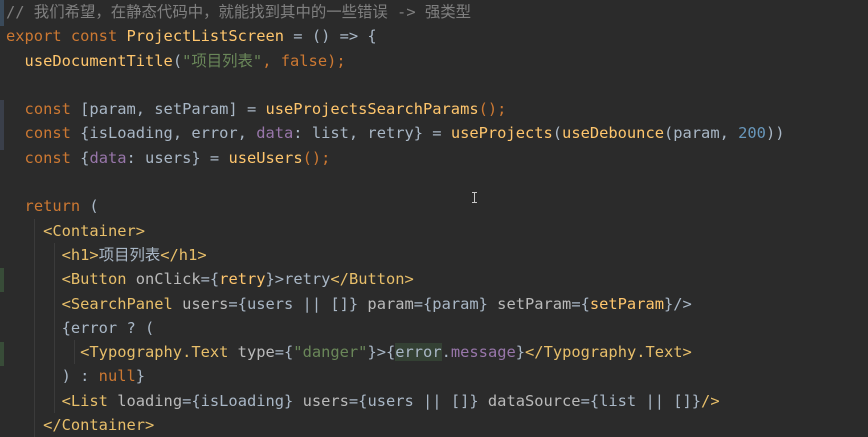  Describe the element at coordinates (177, 157) in the screenshot. I see `code-token: : users} =` at that location.